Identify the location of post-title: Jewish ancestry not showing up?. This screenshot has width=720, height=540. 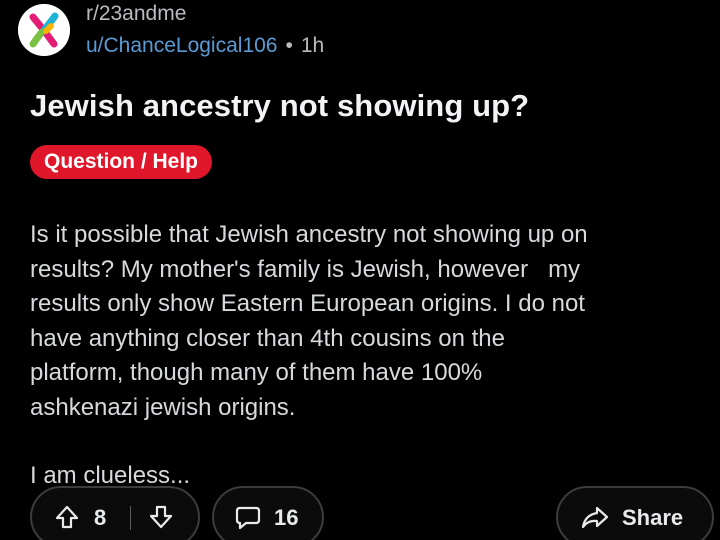
(280, 105).